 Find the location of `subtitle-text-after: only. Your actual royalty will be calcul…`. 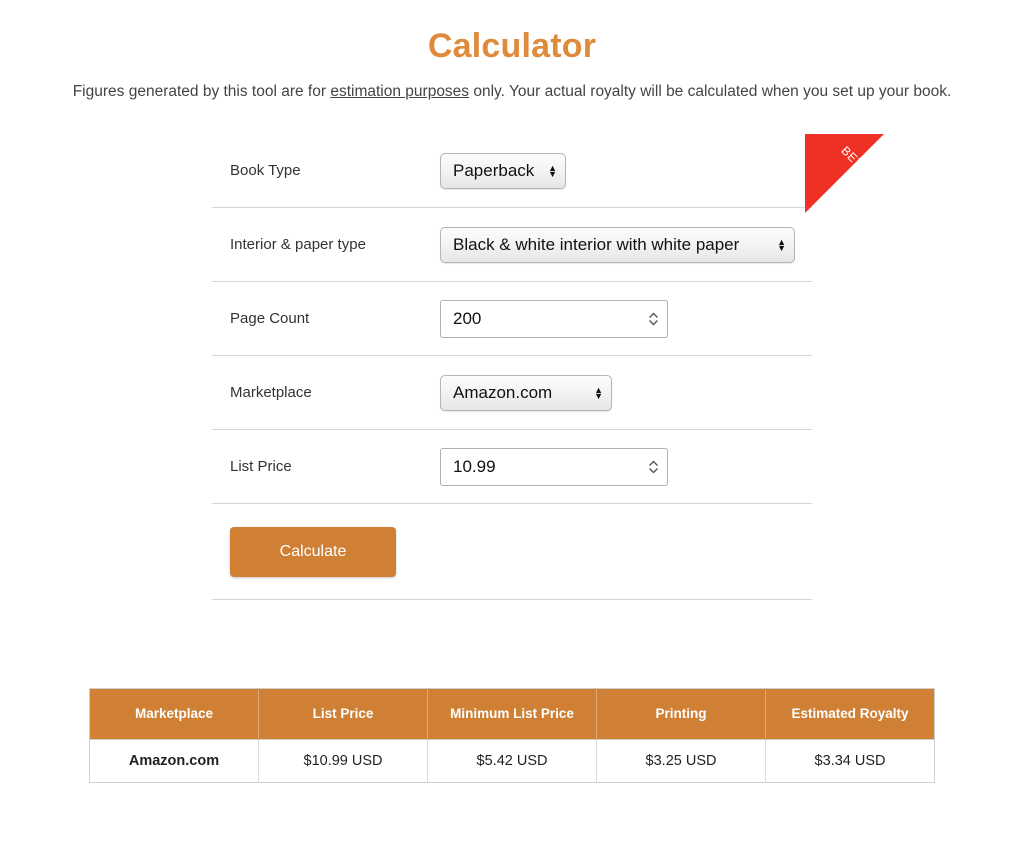

subtitle-text-after: only. Your actual royalty will be calcul… is located at coordinates (710, 91).